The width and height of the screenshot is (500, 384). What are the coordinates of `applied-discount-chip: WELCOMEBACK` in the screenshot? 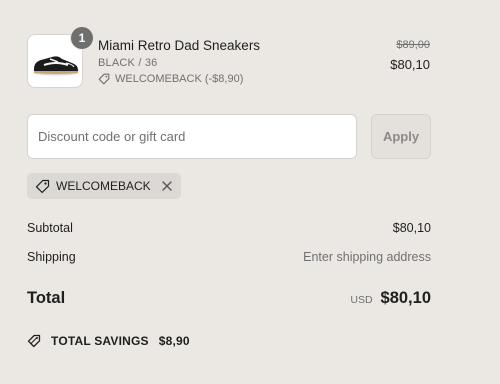 It's located at (104, 186).